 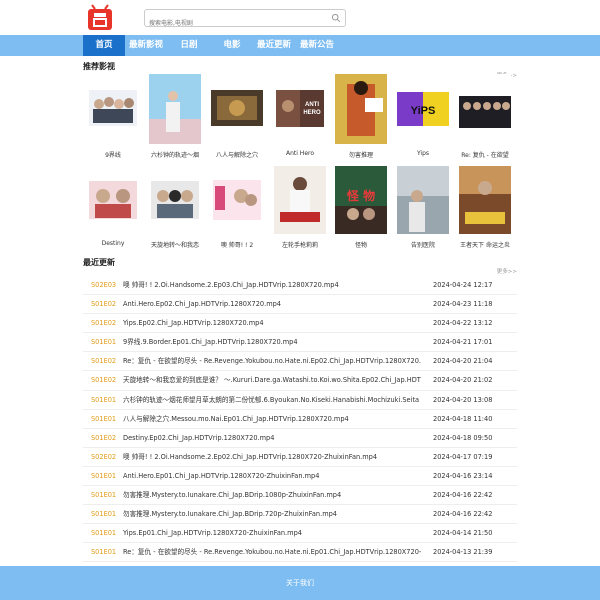 I want to click on poster-item: 告别医院, so click(x=423, y=207).